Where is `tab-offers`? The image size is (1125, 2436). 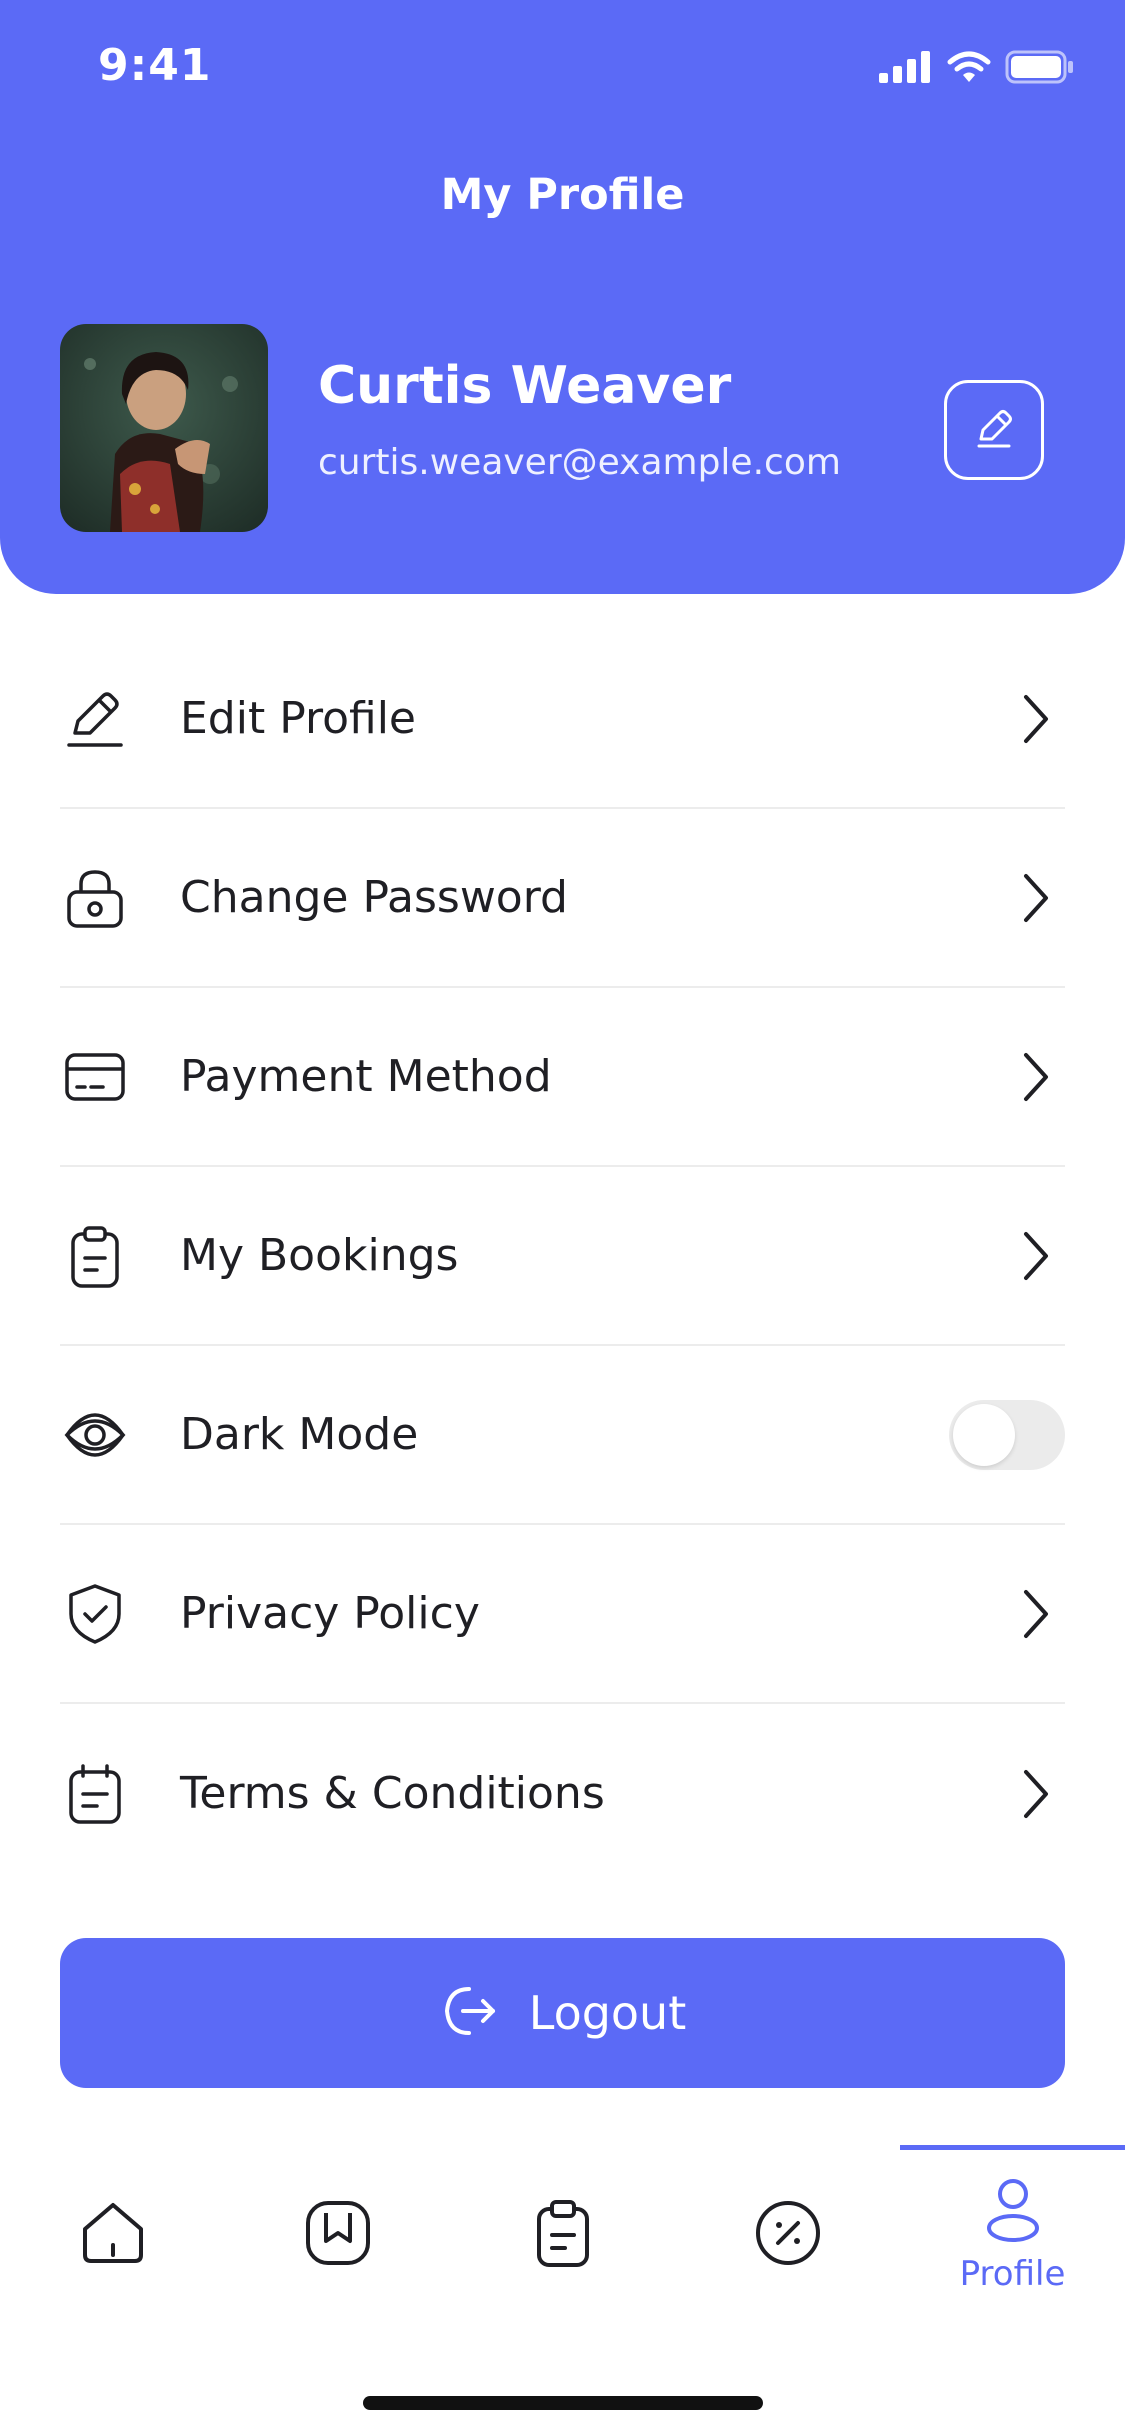 tab-offers is located at coordinates (787, 2235).